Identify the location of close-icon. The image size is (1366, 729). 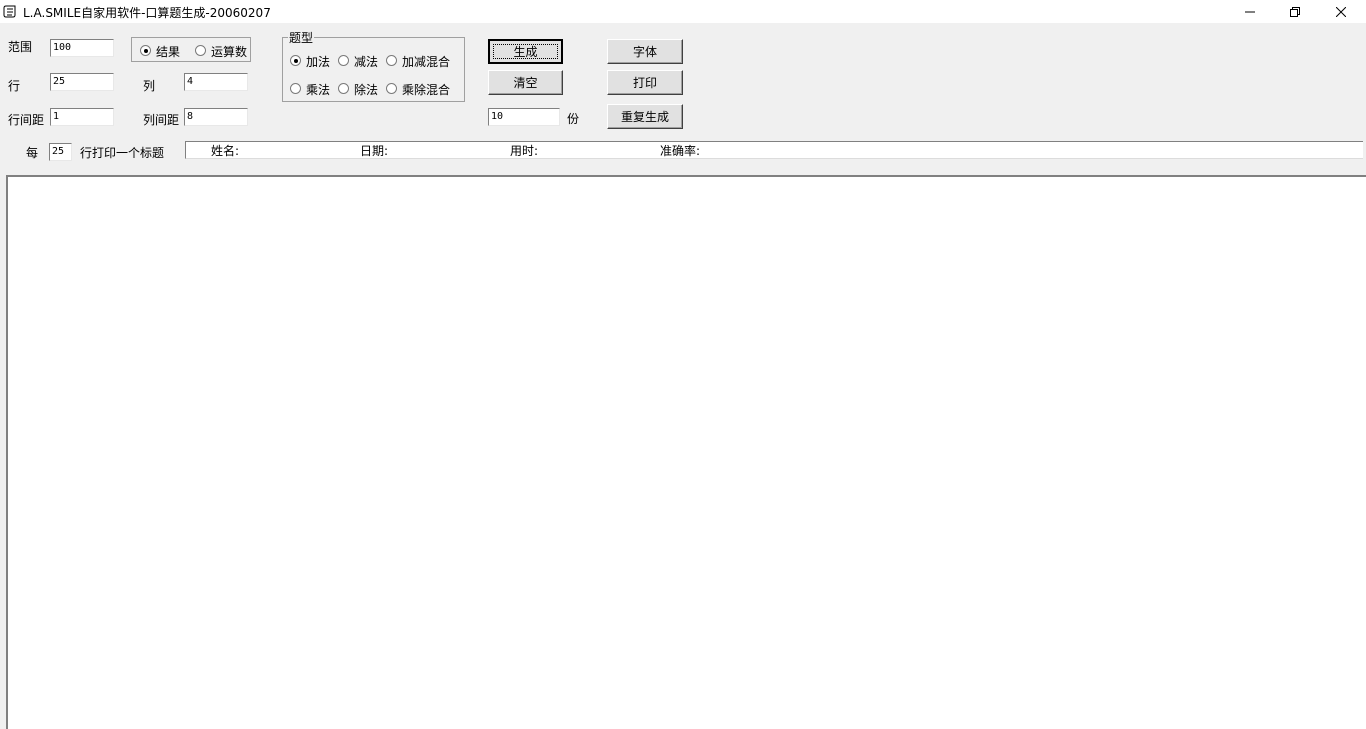
(1341, 11).